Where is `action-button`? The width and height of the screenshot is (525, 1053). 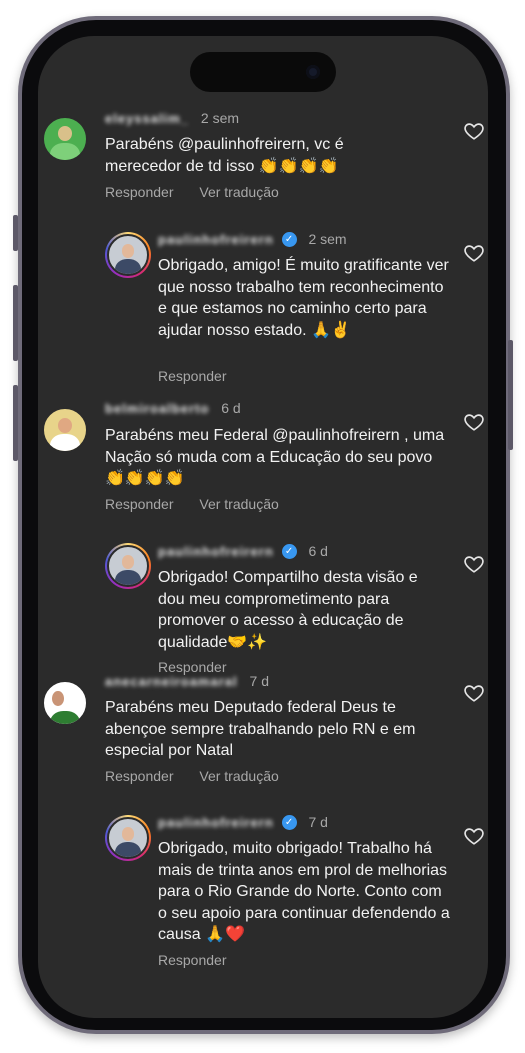
action-button is located at coordinates (15, 233).